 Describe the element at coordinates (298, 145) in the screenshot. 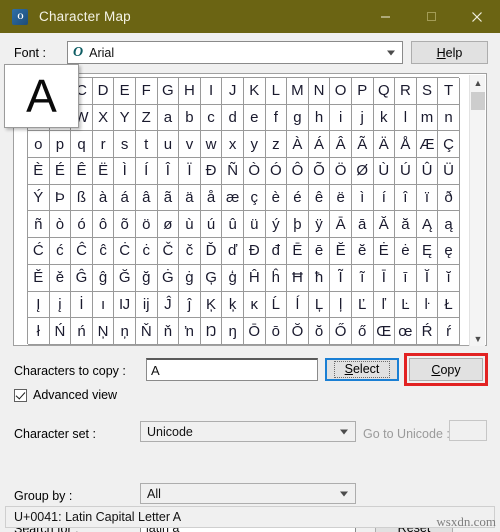

I see `character-cell: À` at that location.